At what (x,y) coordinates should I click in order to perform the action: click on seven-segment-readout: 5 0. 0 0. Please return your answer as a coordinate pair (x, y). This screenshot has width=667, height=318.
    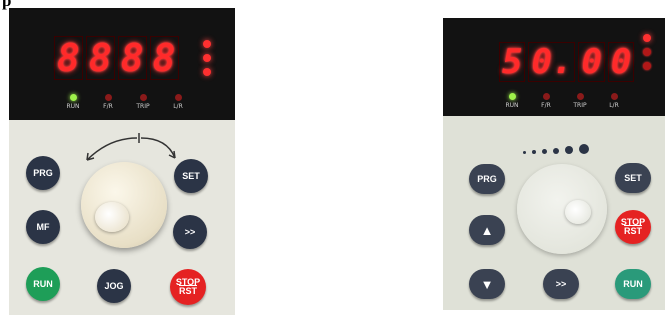
    Looking at the image, I should click on (567, 62).